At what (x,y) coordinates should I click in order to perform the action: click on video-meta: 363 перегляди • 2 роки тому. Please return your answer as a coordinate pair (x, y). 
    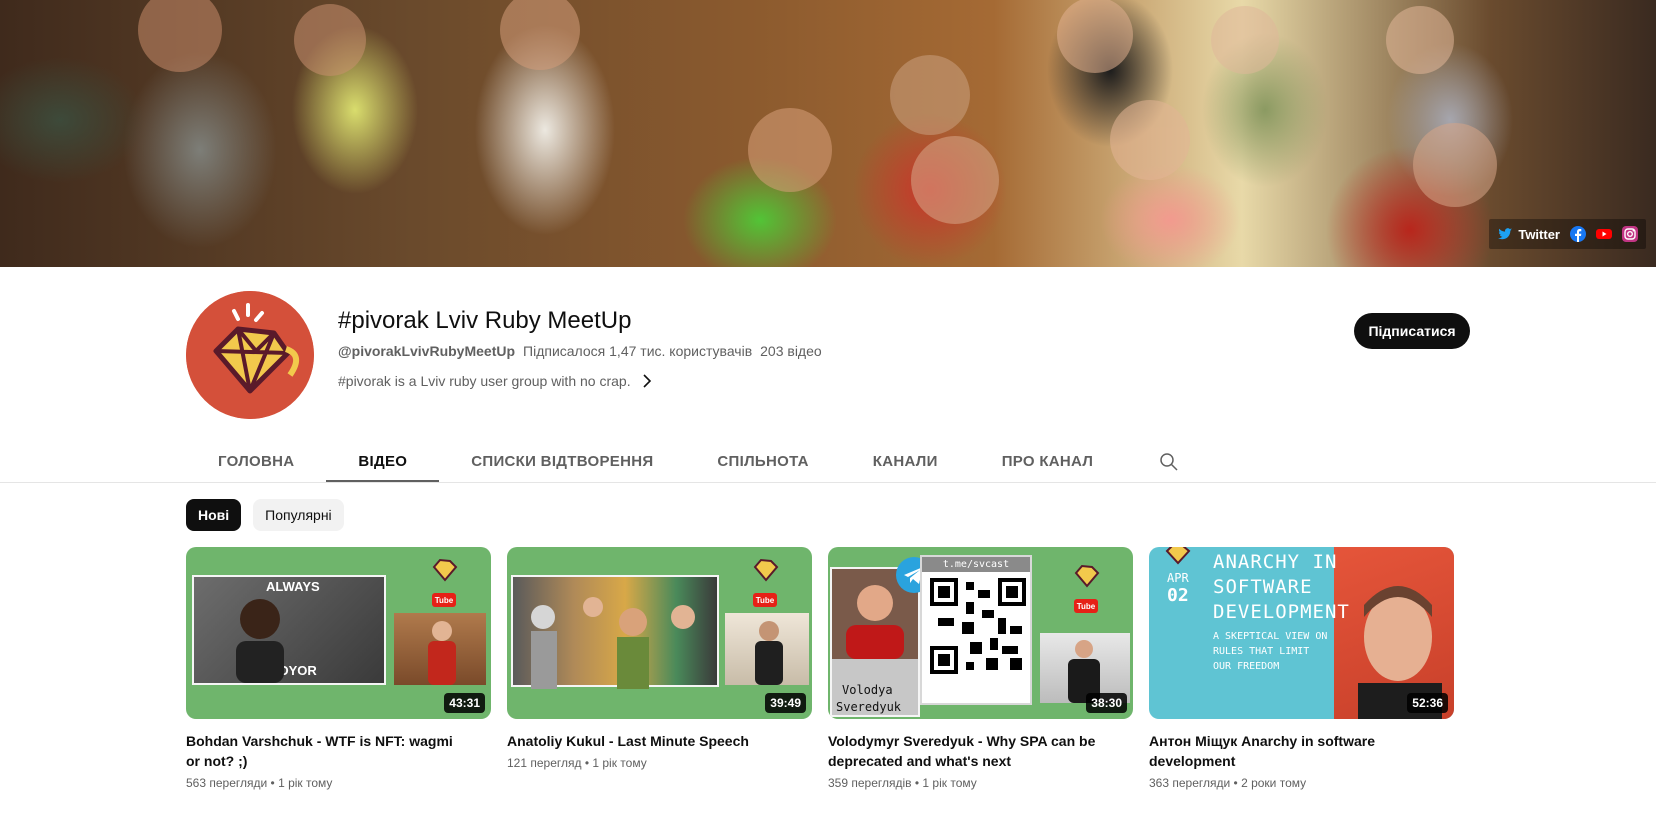
    Looking at the image, I should click on (1228, 783).